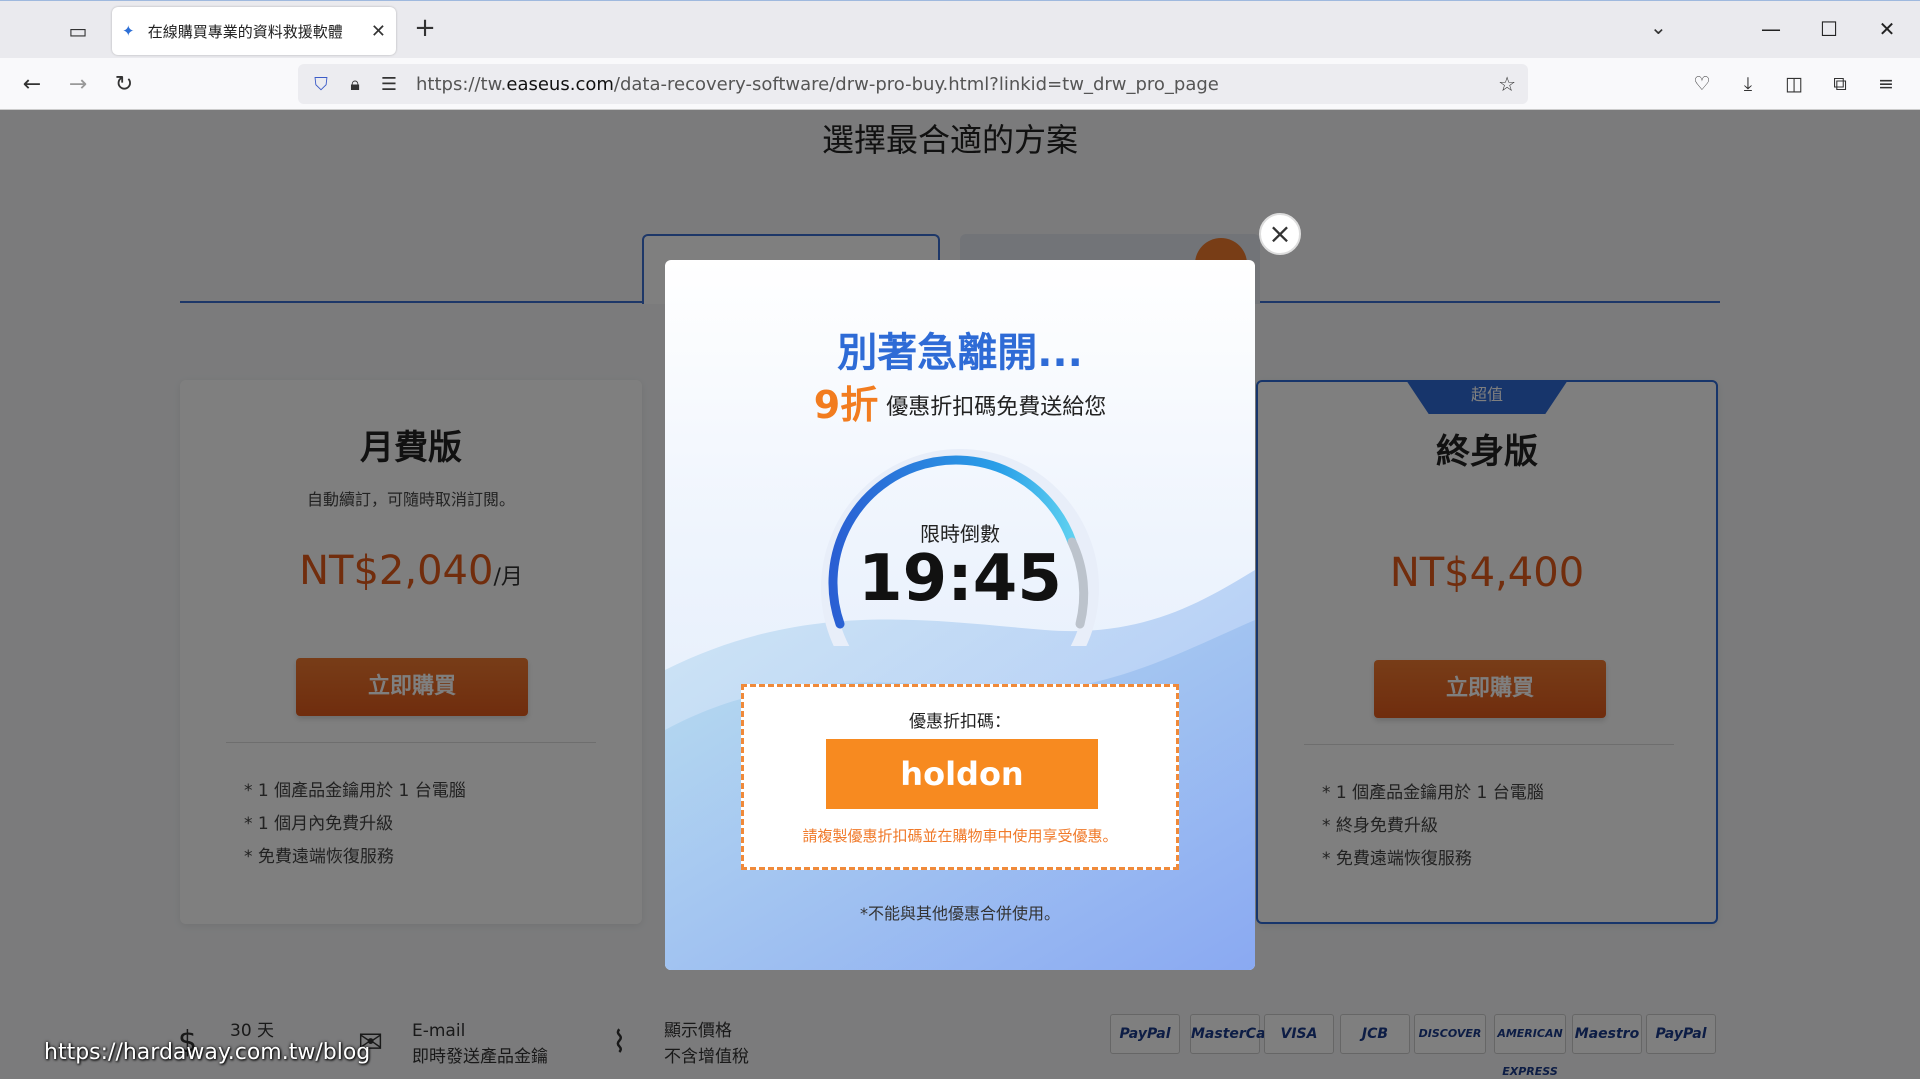 This screenshot has height=1079, width=1920. Describe the element at coordinates (378, 31) in the screenshot. I see `tab-close-icon: ✕` at that location.